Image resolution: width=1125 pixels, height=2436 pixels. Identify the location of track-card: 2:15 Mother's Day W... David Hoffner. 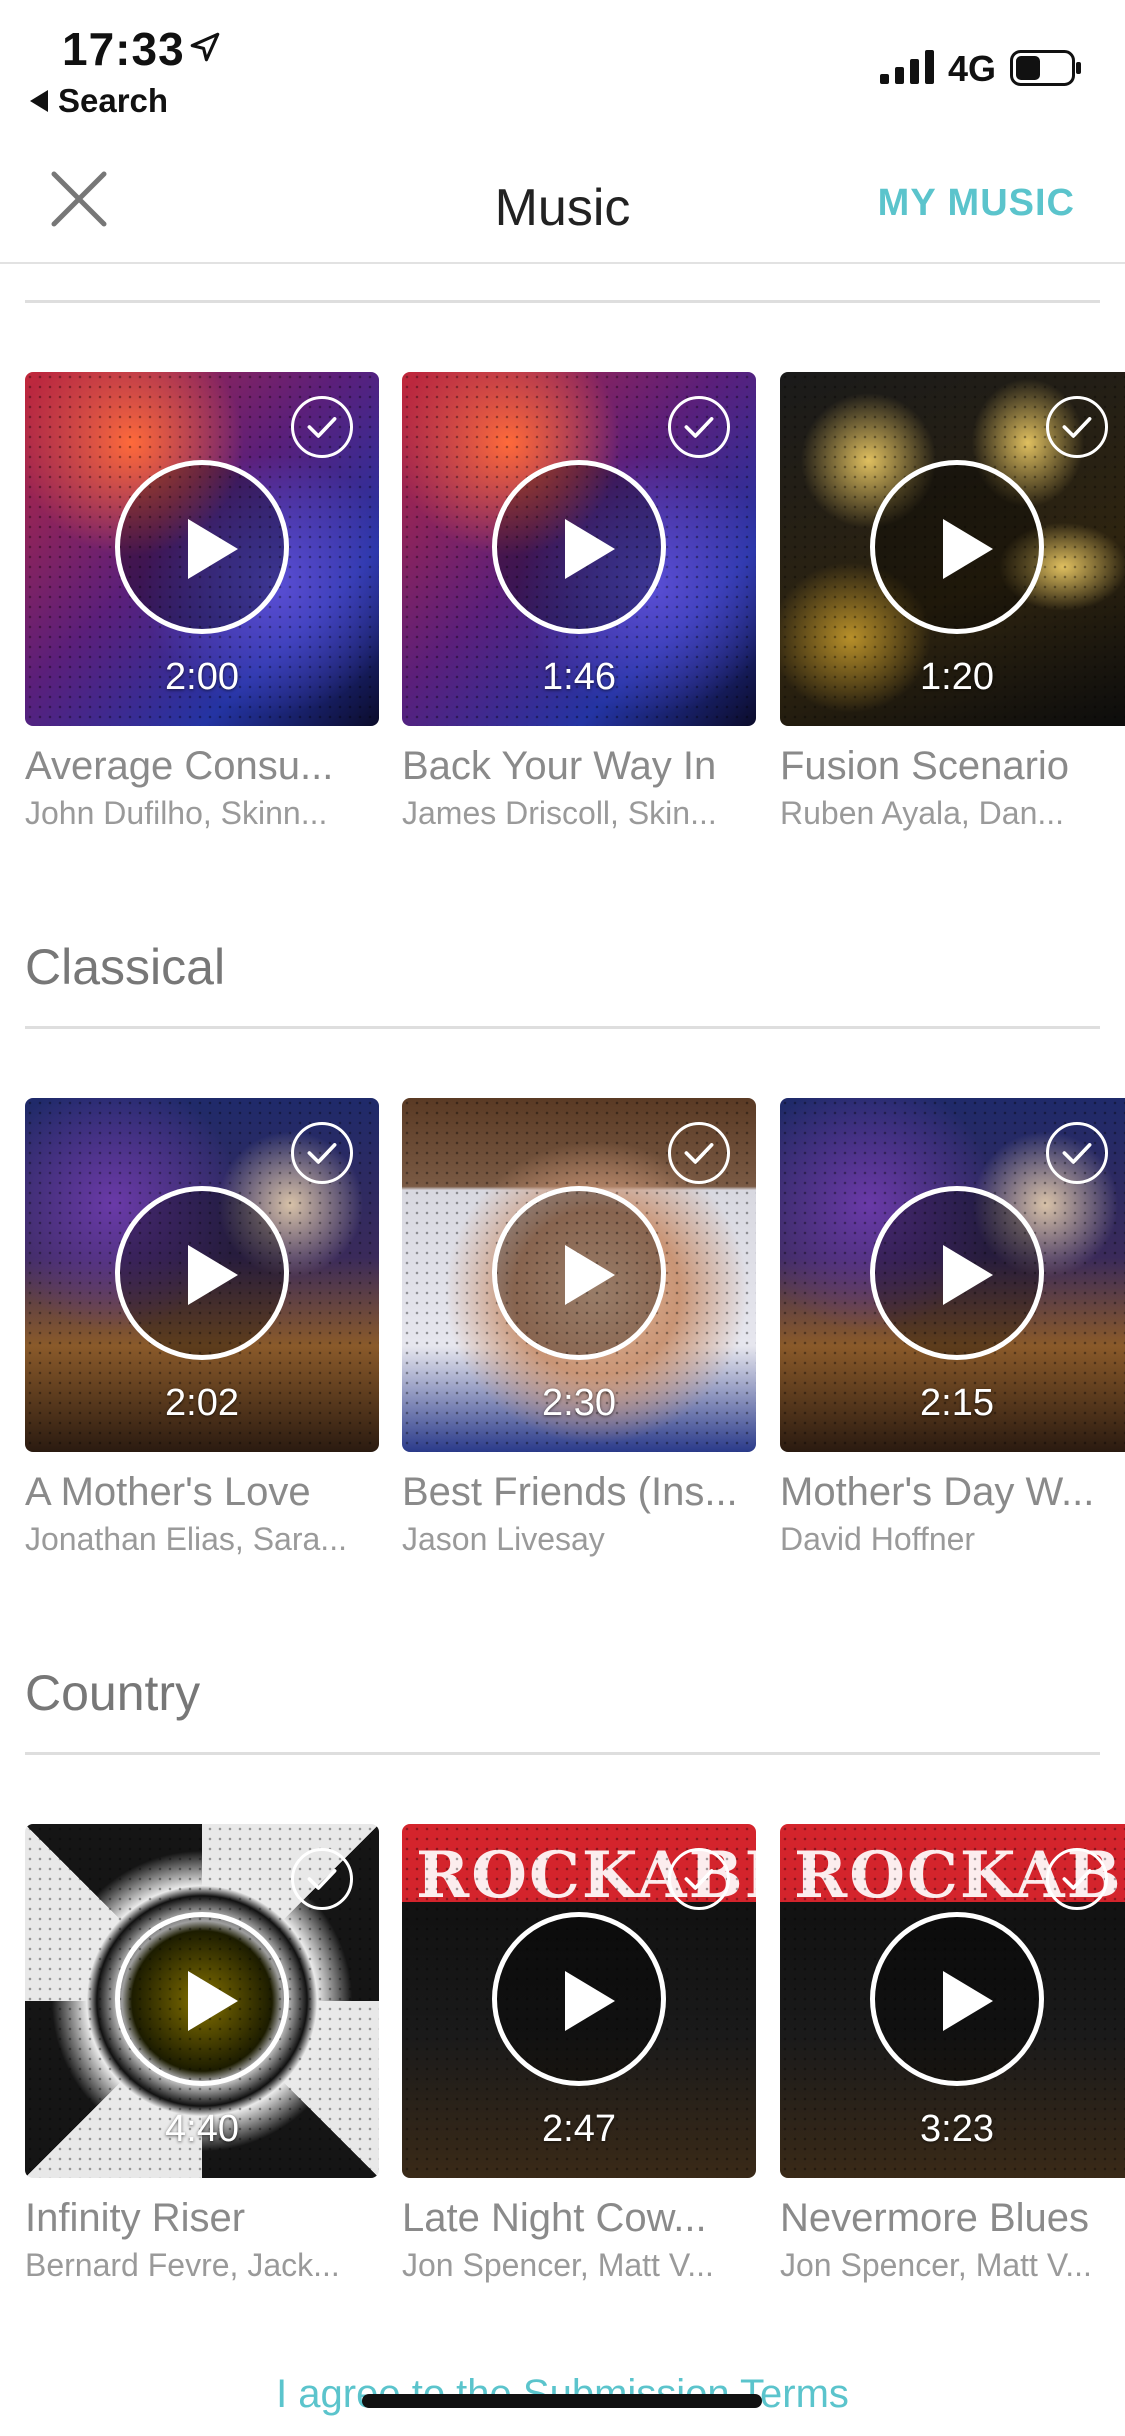
(952, 1328).